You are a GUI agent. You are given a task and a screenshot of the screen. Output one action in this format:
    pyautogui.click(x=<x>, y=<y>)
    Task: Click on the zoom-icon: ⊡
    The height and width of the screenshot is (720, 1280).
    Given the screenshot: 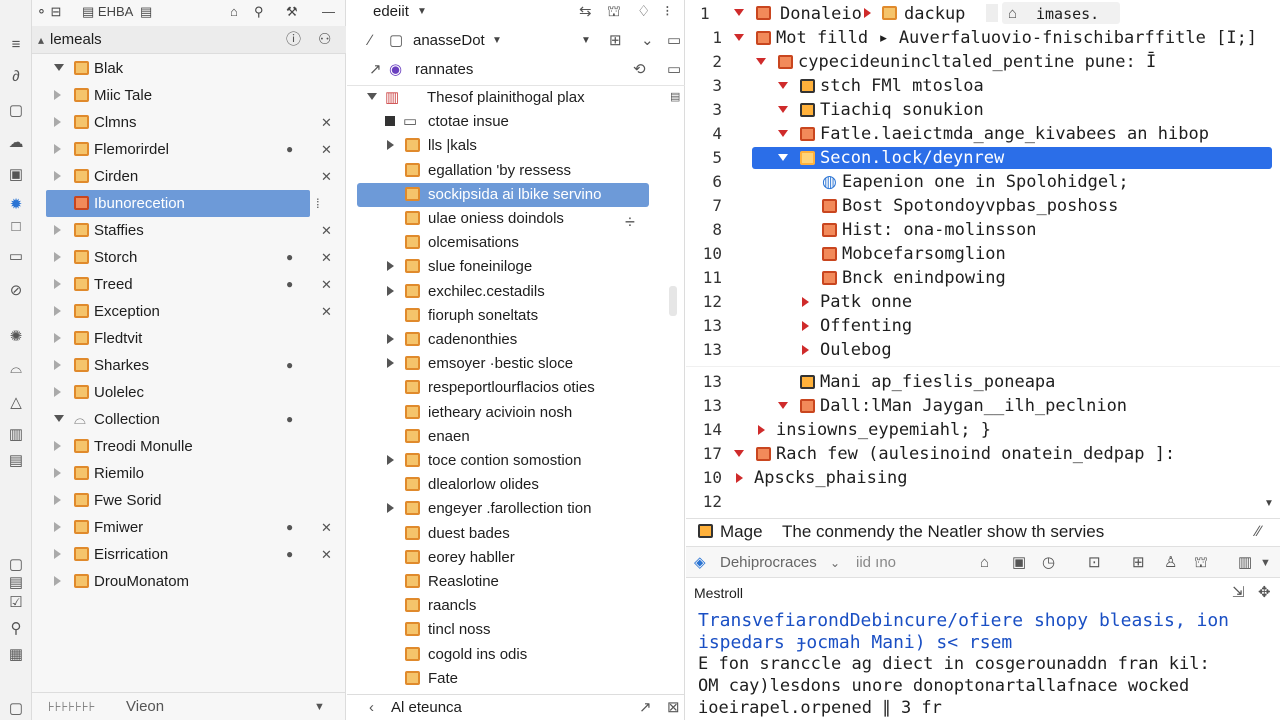 What is the action you would take?
    pyautogui.click(x=1094, y=563)
    